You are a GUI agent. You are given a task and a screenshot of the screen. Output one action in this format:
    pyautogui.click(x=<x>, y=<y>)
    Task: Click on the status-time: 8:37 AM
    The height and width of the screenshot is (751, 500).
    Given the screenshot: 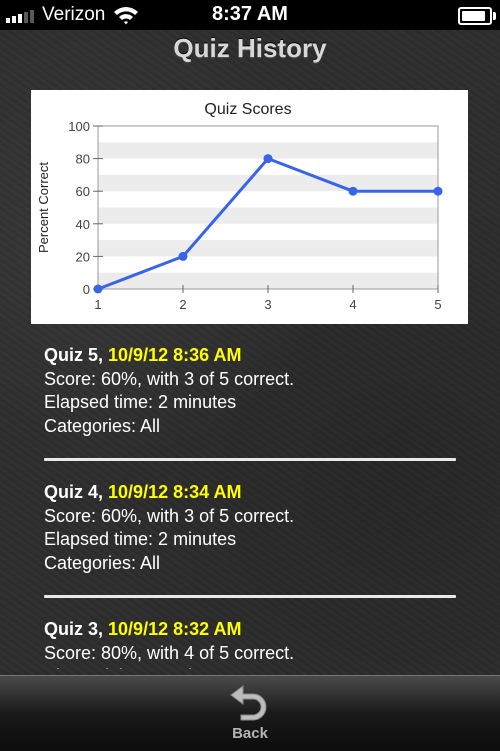 What is the action you would take?
    pyautogui.click(x=250, y=14)
    